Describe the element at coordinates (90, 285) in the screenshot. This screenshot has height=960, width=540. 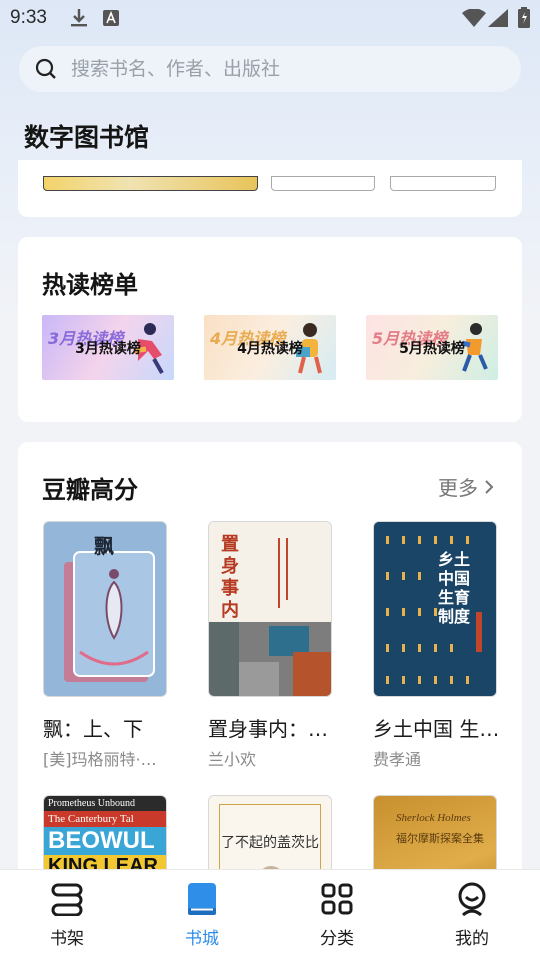
I see `hot-list-title: 热读榜单` at that location.